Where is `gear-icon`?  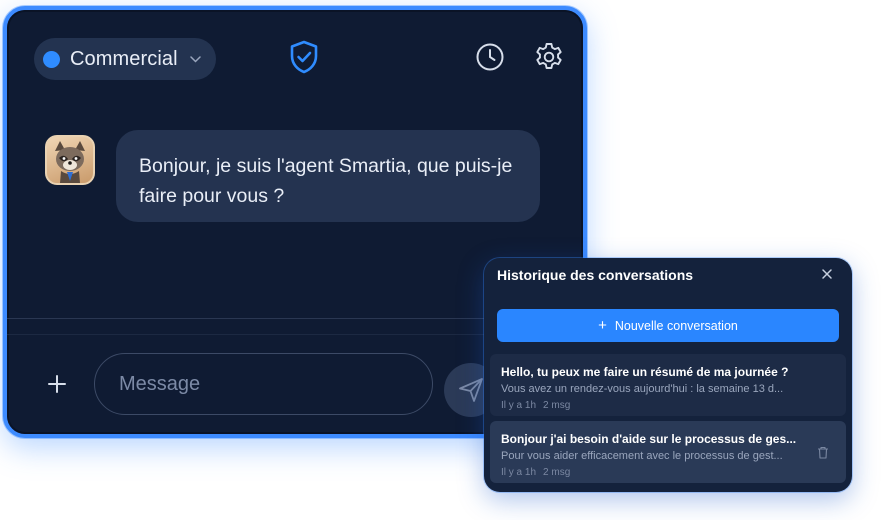 gear-icon is located at coordinates (549, 57).